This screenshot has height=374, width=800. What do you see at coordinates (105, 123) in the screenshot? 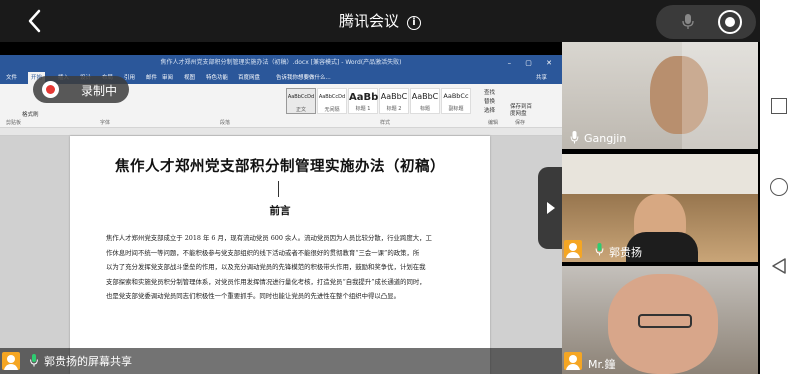
I see `group-font: 字体` at bounding box center [105, 123].